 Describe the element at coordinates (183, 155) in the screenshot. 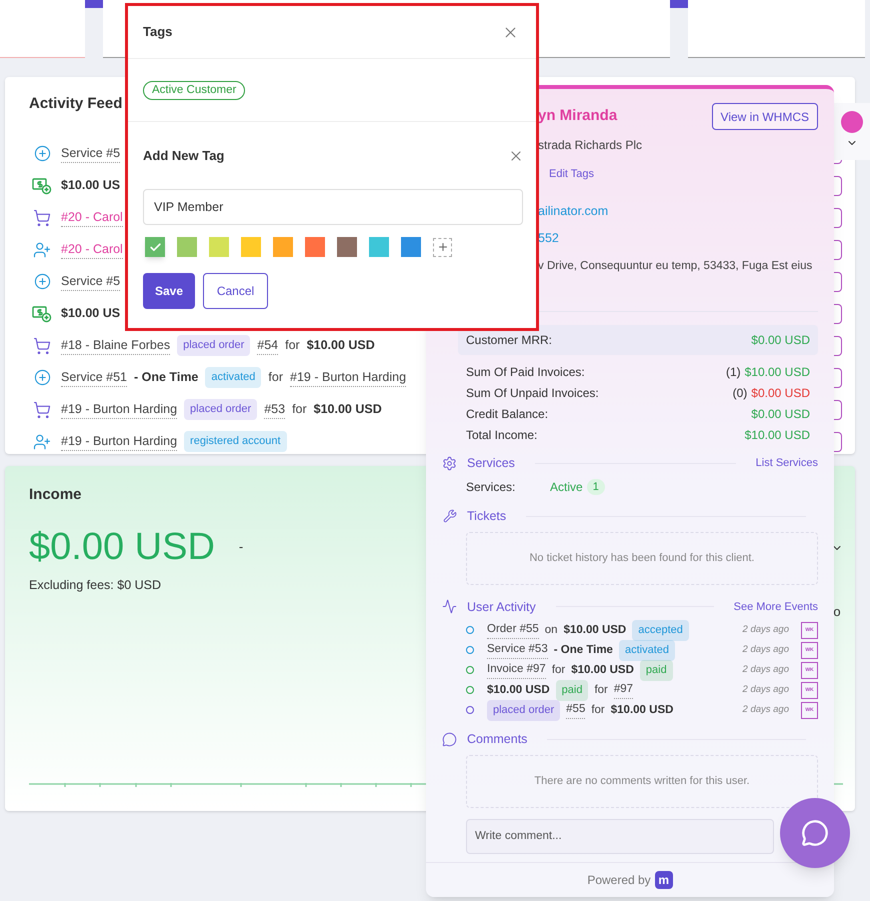

I see `section-title: Add New Tag` at that location.